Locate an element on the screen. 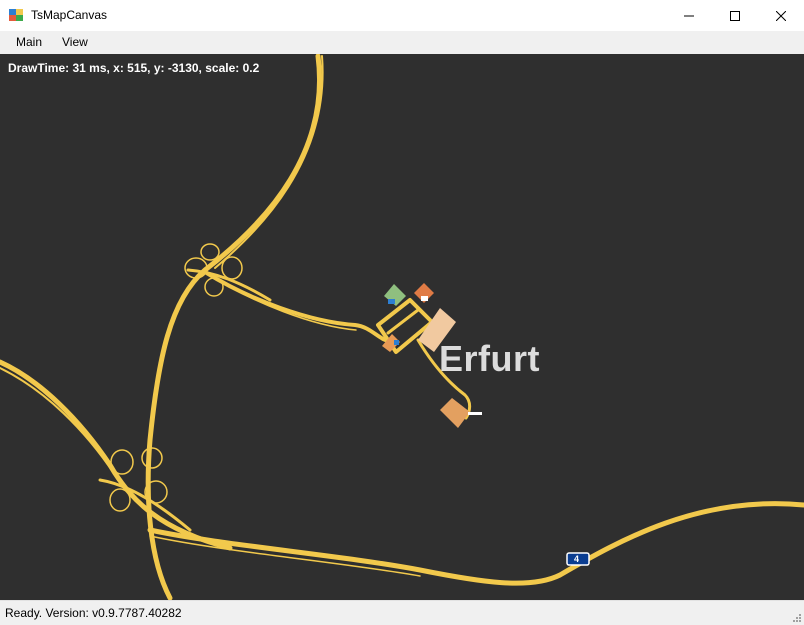  close-button is located at coordinates (781, 15).